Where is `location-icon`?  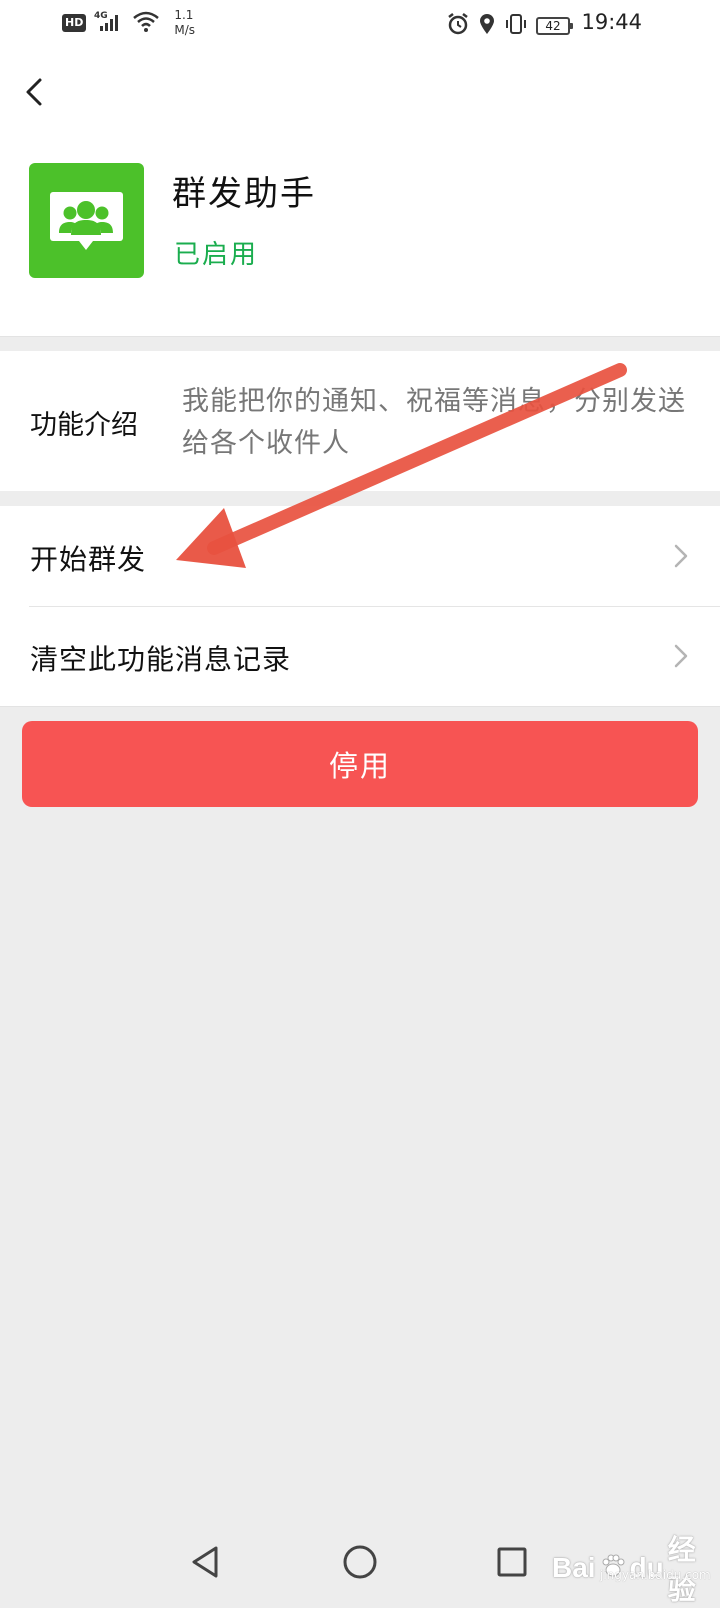
location-icon is located at coordinates (487, 26).